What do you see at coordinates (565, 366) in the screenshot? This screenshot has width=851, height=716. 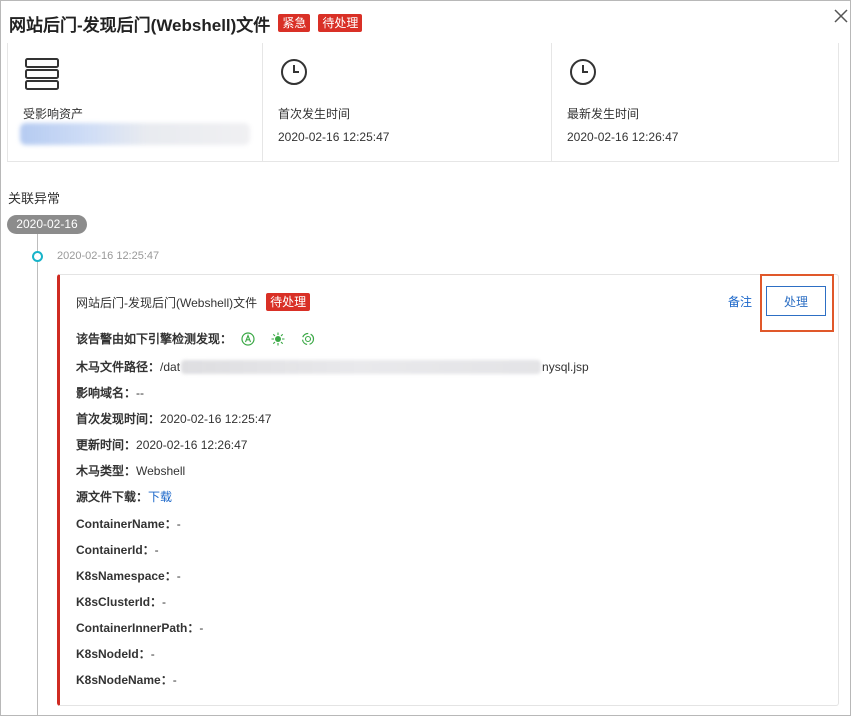 I see `path-value-suffix: nysql.jsp` at bounding box center [565, 366].